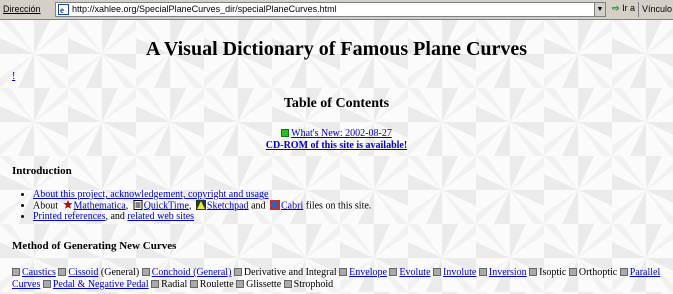  Describe the element at coordinates (94, 246) in the screenshot. I see `methods-heading: Method of Generating New Curves` at that location.